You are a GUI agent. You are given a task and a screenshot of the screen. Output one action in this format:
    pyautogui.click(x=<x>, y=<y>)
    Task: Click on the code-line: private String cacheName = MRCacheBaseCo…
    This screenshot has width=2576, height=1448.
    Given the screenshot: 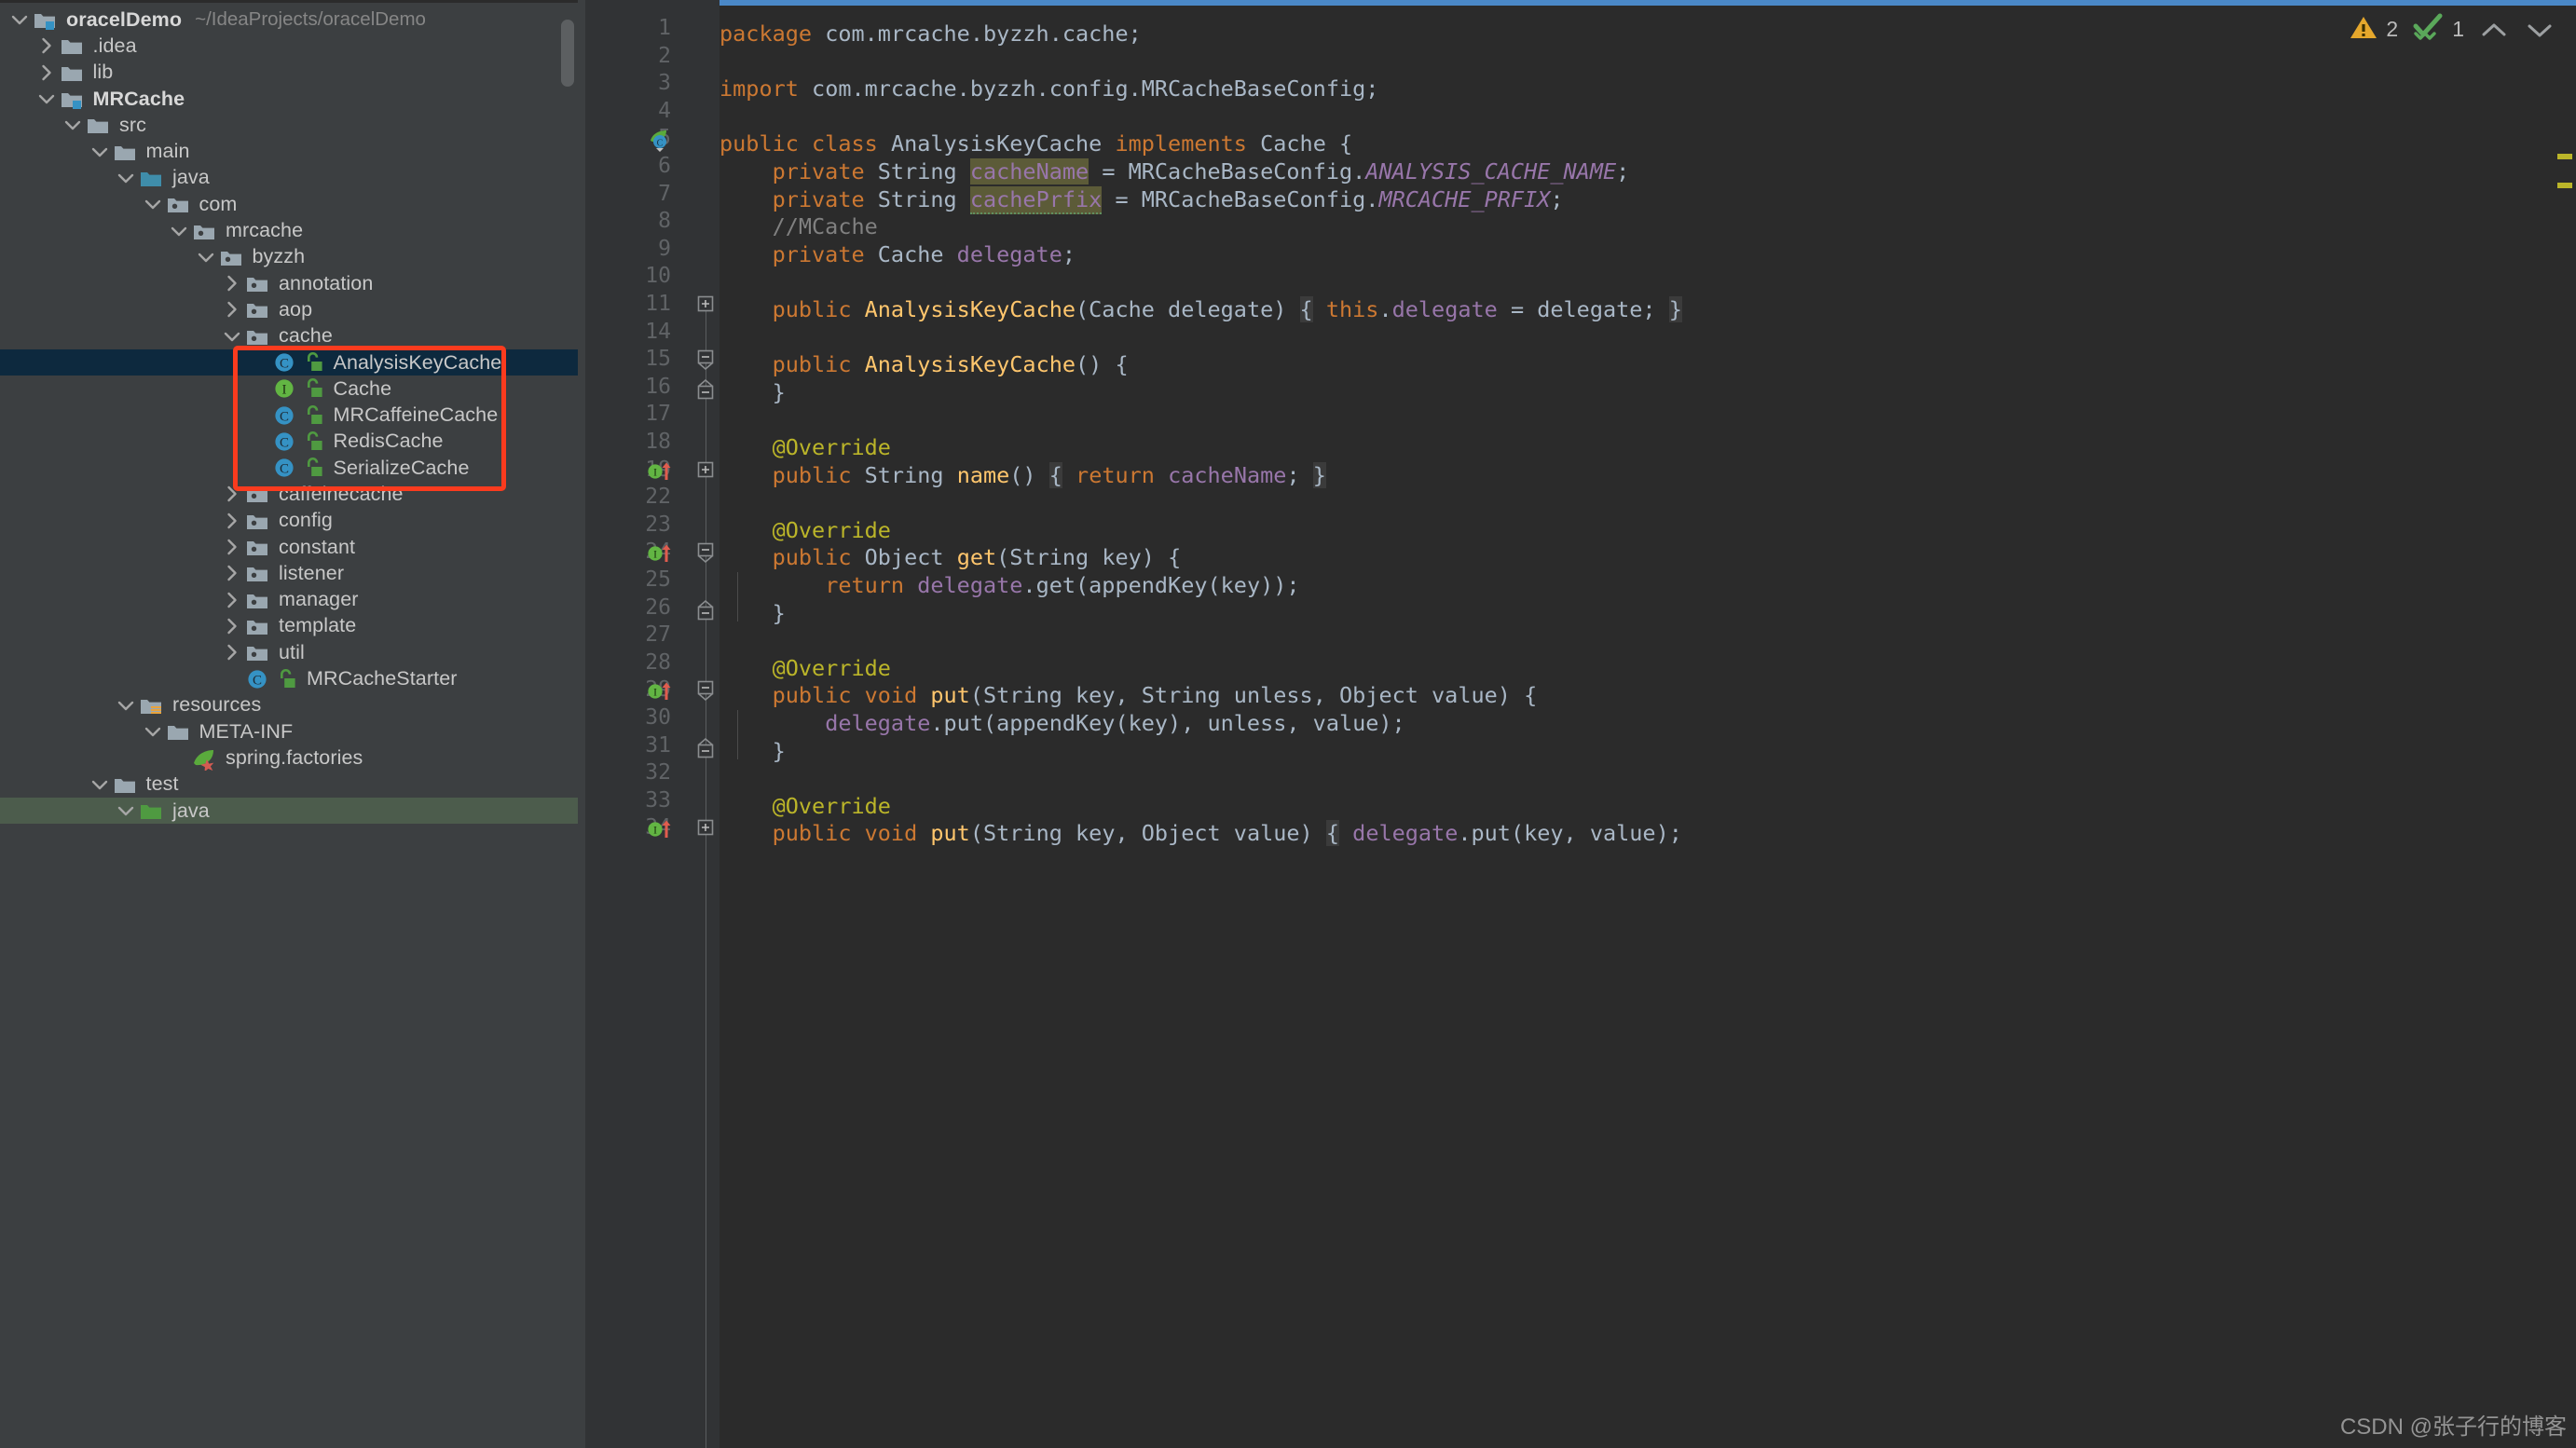 What is the action you would take?
    pyautogui.click(x=1174, y=172)
    